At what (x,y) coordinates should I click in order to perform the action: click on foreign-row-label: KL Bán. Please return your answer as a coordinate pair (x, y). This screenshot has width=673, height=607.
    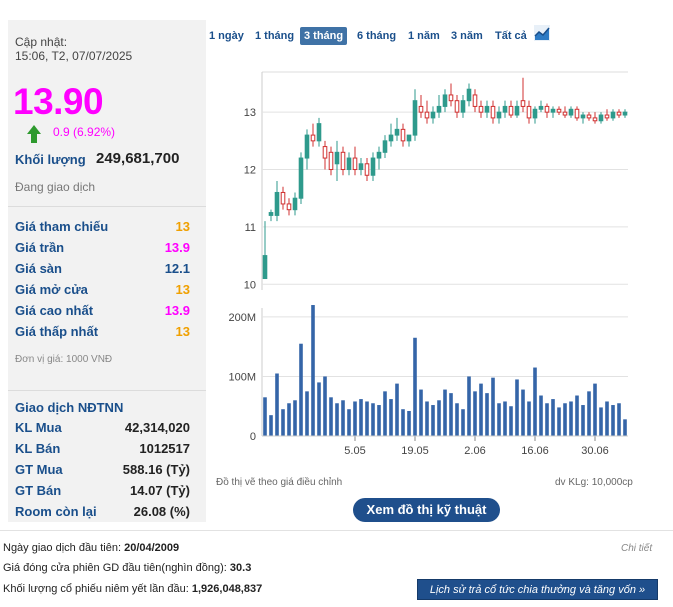
    Looking at the image, I should click on (38, 448).